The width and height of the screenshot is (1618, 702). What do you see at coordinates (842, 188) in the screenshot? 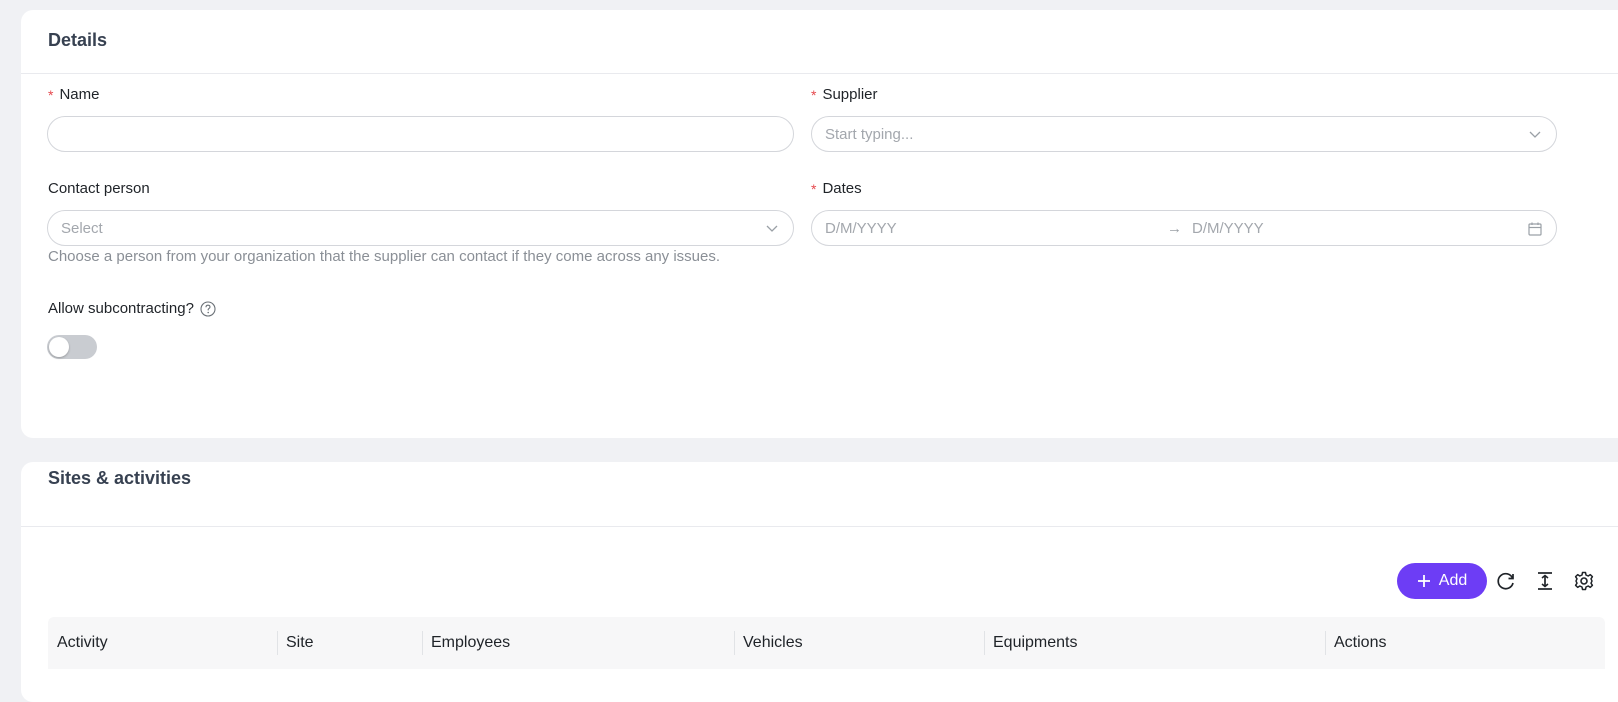
I see `dates-label-text: Dates` at bounding box center [842, 188].